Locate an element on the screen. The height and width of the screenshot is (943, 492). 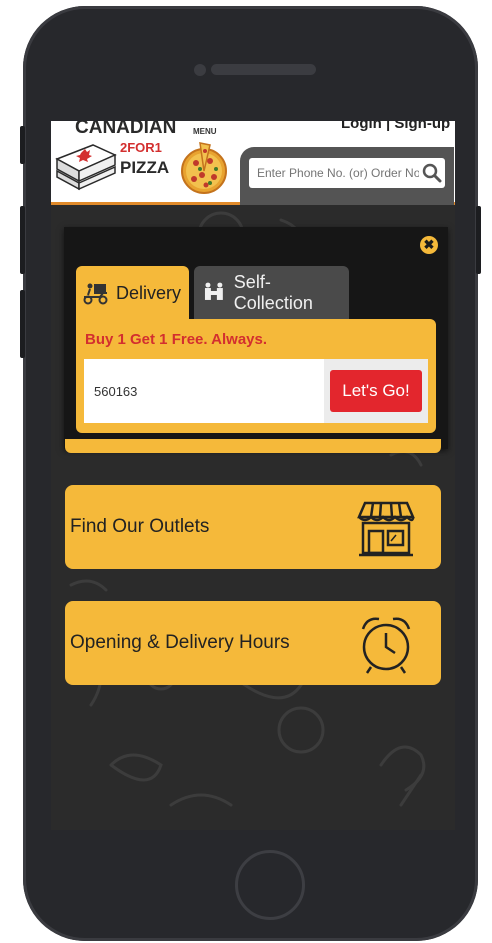
search-icon is located at coordinates (432, 173).